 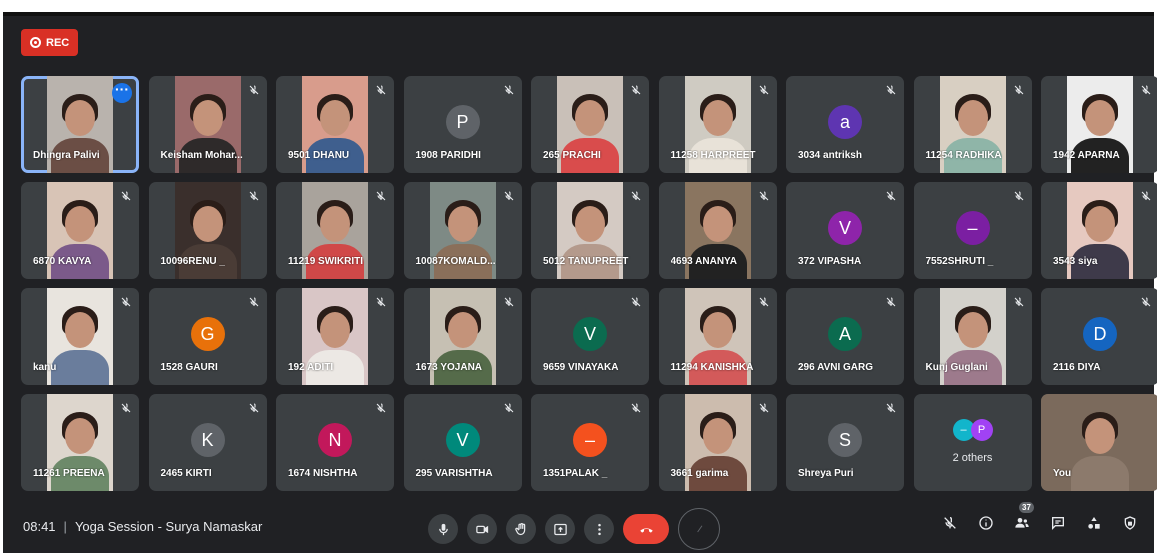 What do you see at coordinates (1094, 523) in the screenshot?
I see `activities-button` at bounding box center [1094, 523].